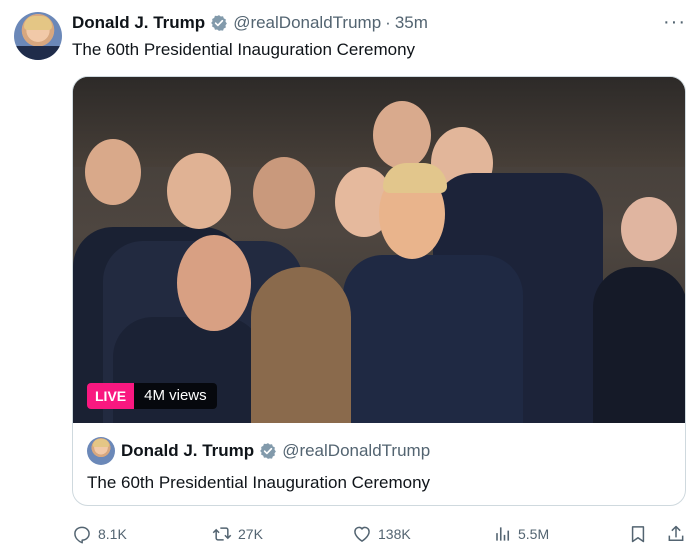 The height and width of the screenshot is (557, 700). I want to click on quoted-author-handle: @realDonaldTrump, so click(356, 450).